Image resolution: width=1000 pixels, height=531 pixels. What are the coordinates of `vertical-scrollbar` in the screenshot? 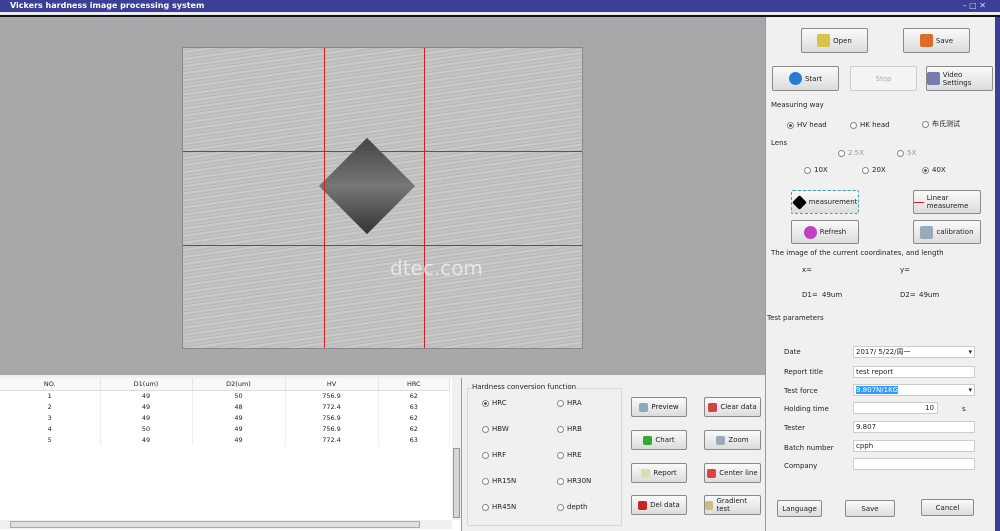 It's located at (456, 449).